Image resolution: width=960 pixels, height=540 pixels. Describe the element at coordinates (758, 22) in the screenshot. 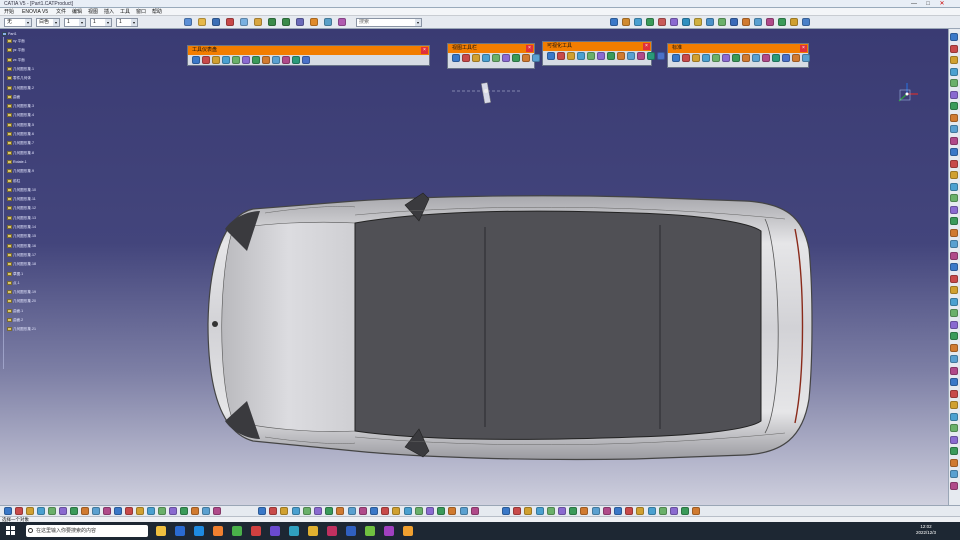

I see `scale-icon` at that location.